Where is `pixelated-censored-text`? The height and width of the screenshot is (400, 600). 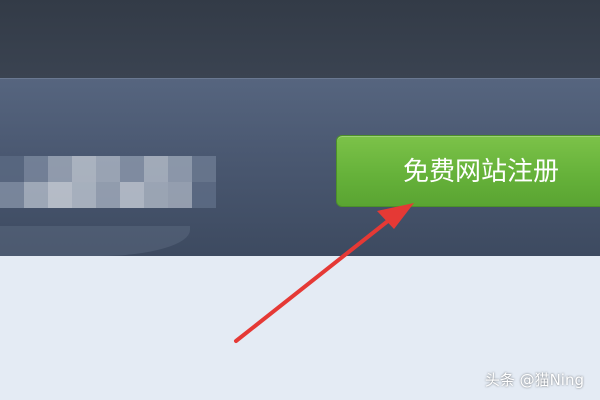 pixelated-censored-text is located at coordinates (110, 182).